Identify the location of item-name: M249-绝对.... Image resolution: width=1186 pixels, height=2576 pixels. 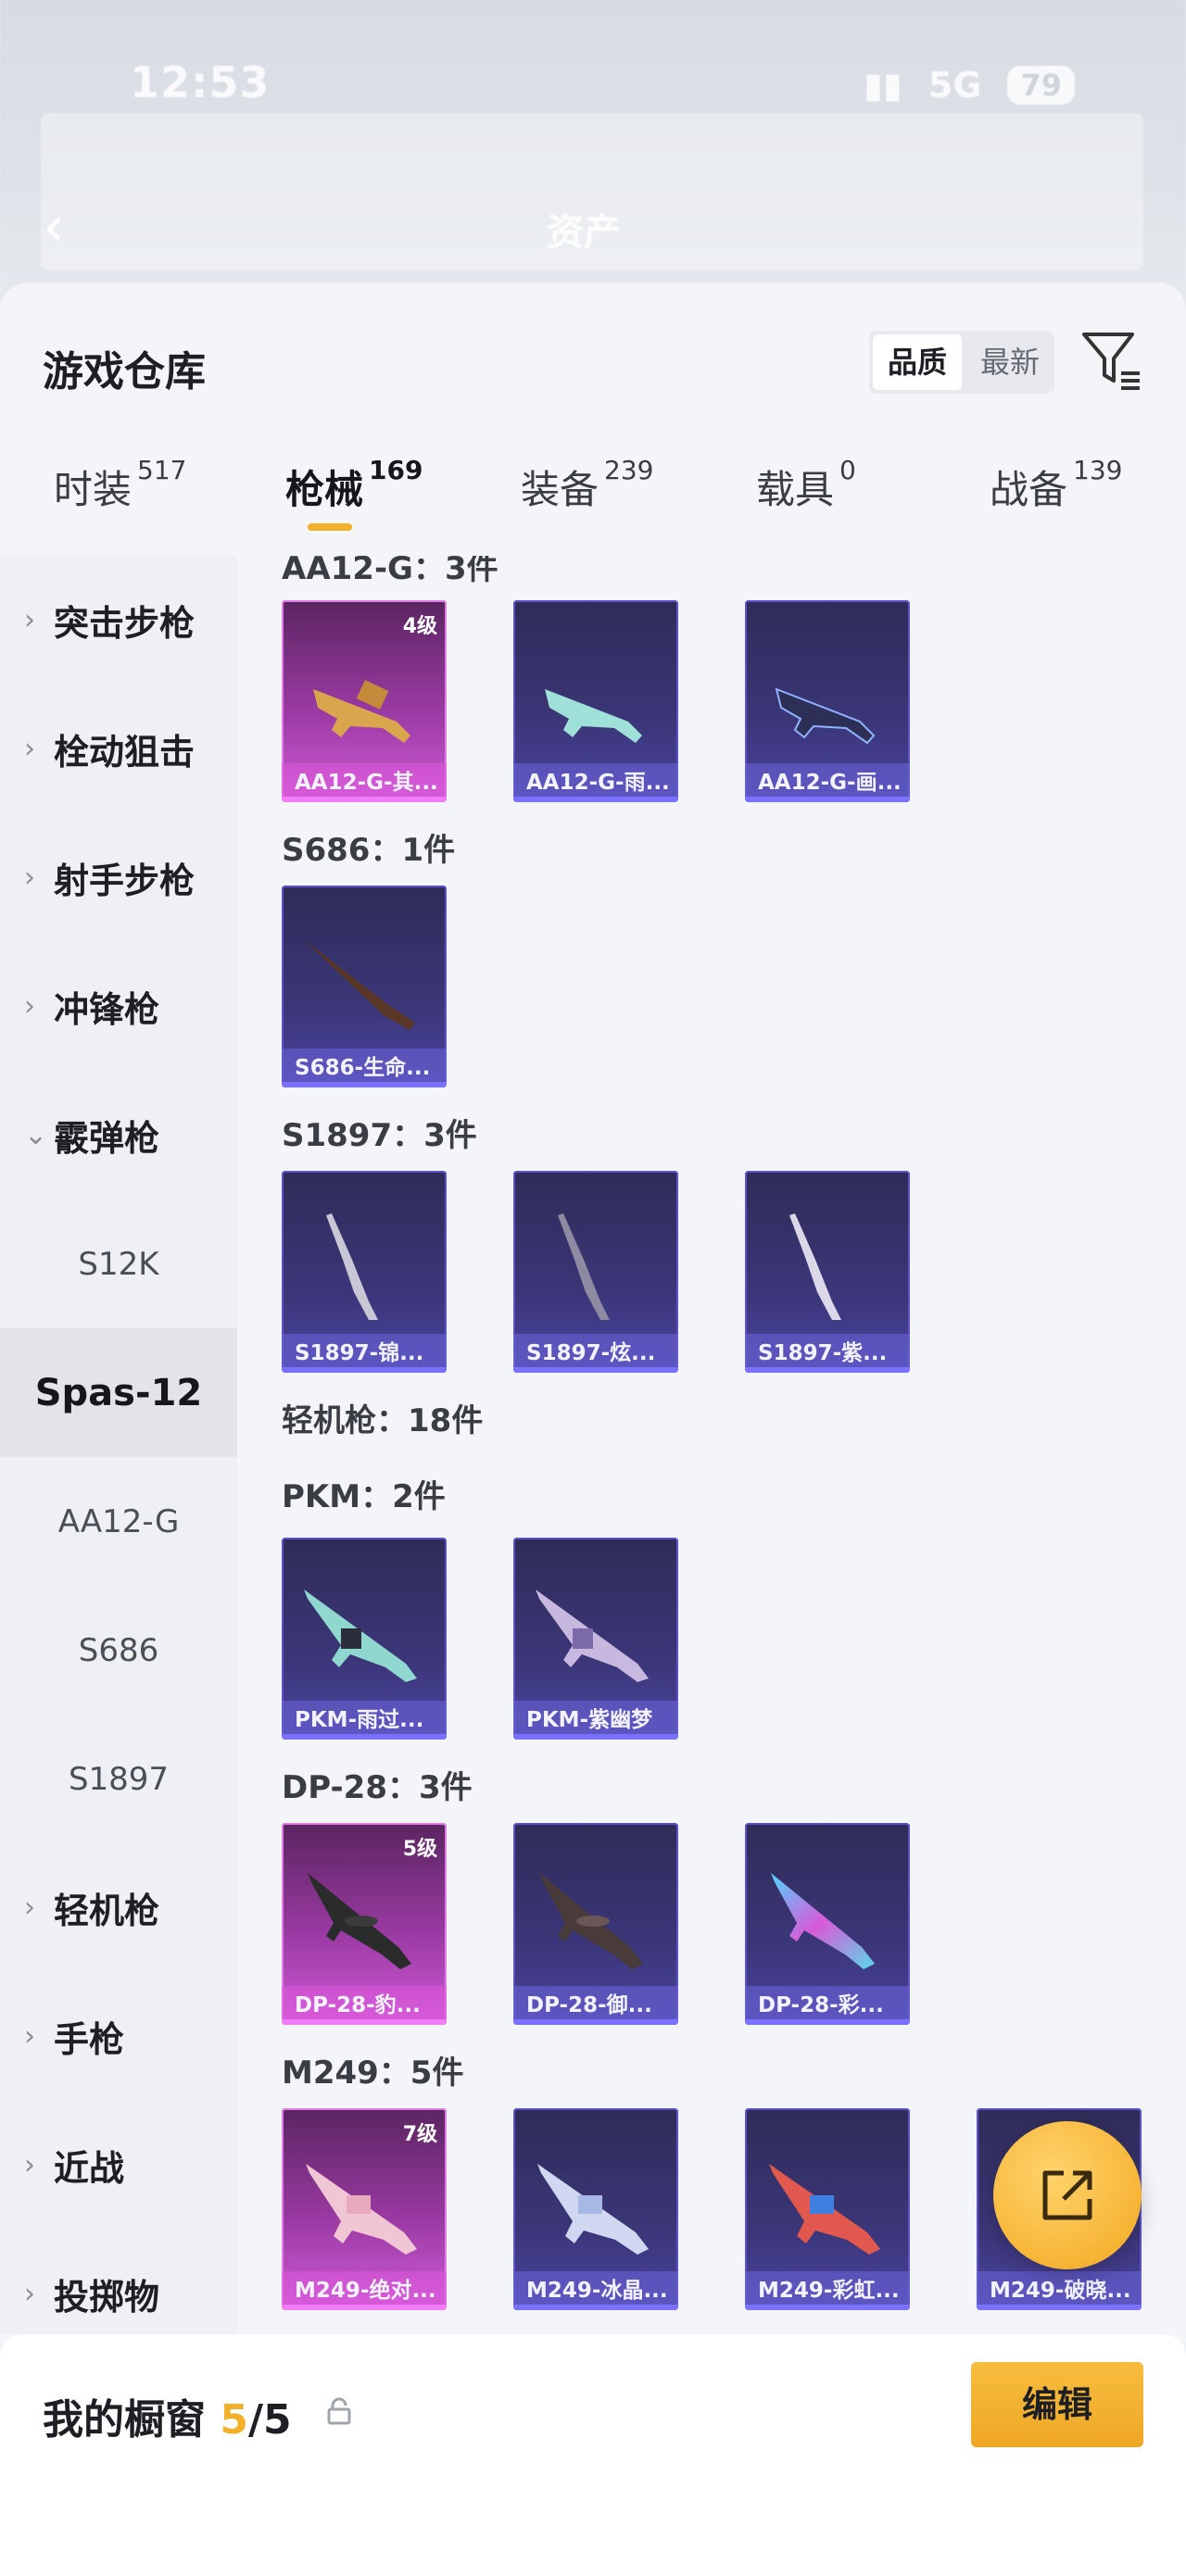
(364, 2290).